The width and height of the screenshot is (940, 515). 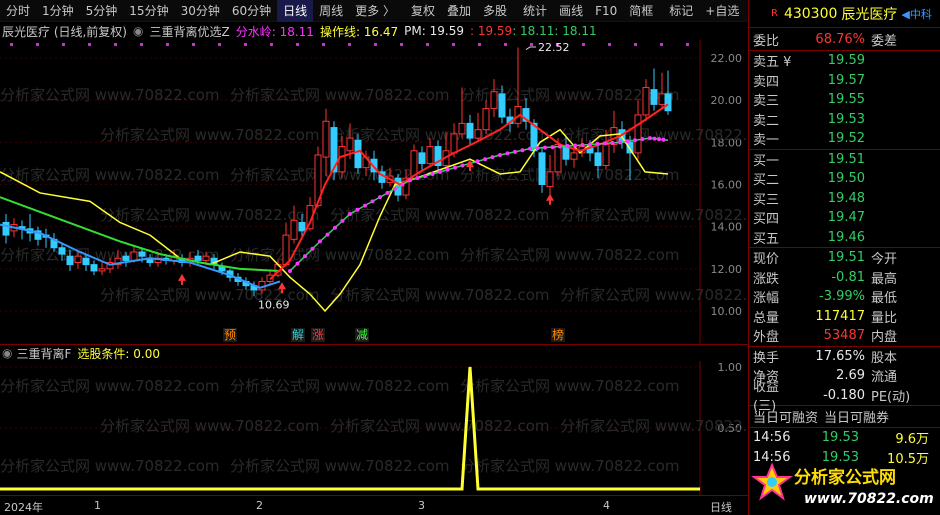 I want to click on indicator-icon: ◉, so click(x=138, y=31).